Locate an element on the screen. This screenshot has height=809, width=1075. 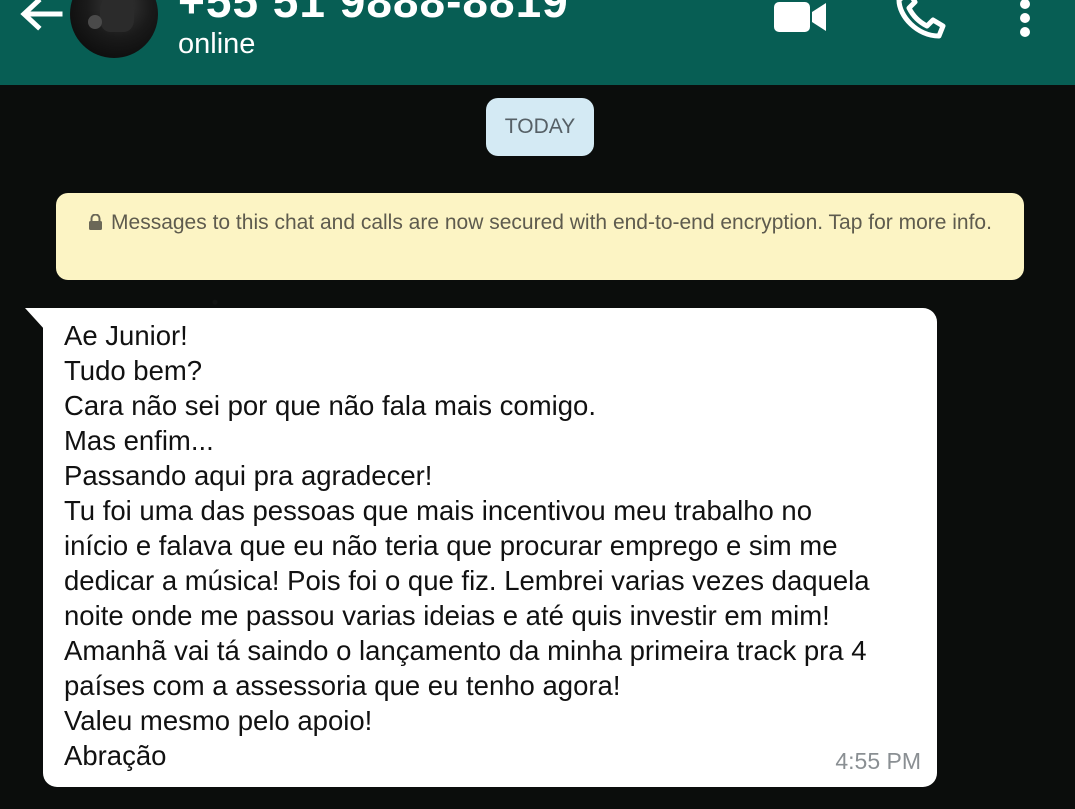
arrow-left-icon is located at coordinates (41, 20).